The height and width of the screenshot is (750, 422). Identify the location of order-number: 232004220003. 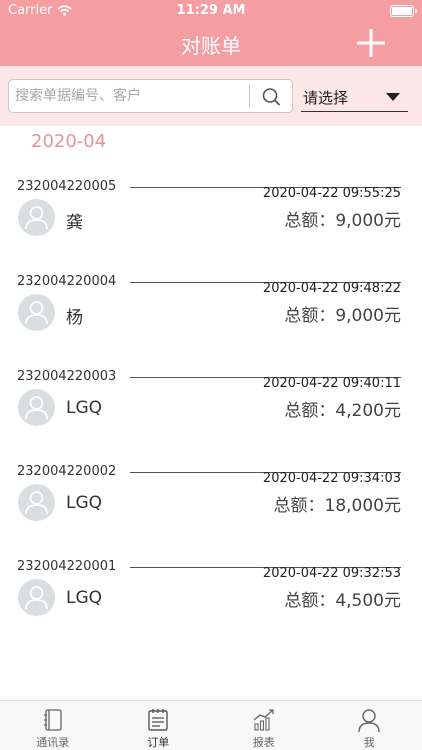
(67, 376).